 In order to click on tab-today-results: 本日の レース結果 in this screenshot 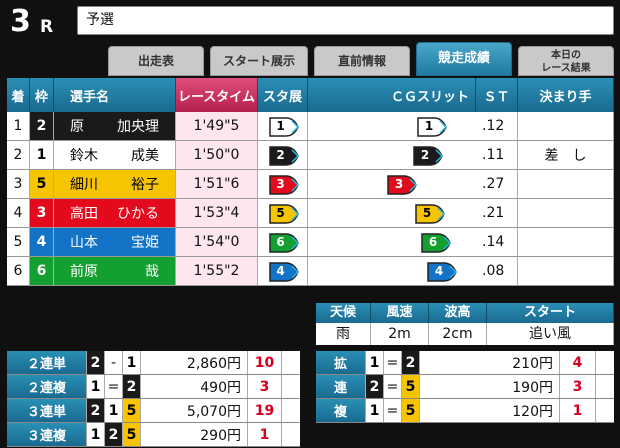, I will do `click(566, 61)`.